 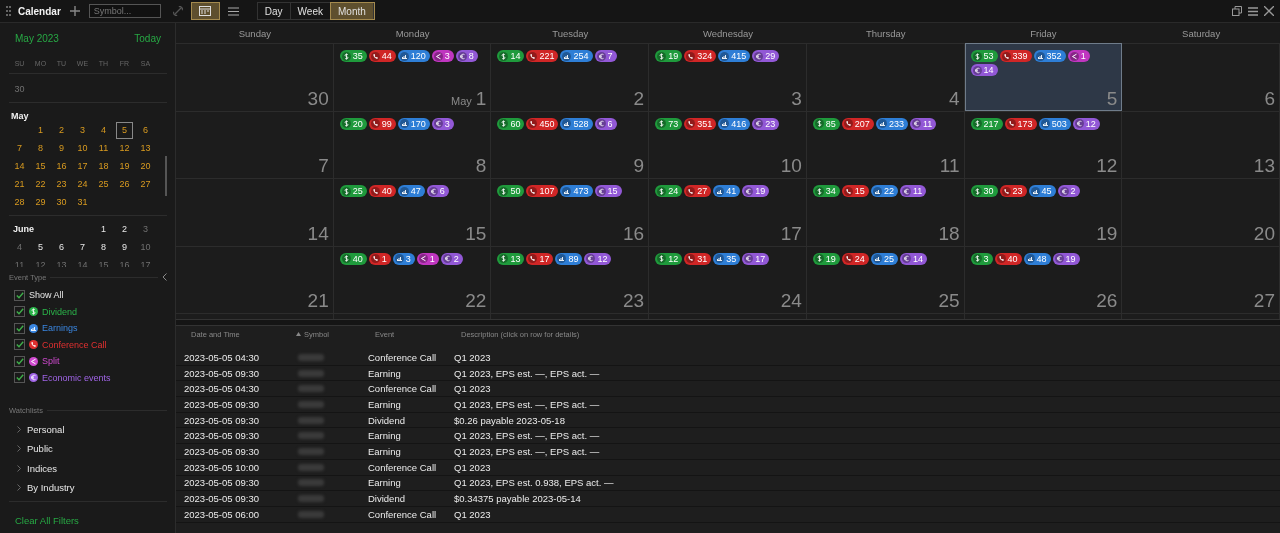 I want to click on date-cell: 21, so click(x=19, y=184).